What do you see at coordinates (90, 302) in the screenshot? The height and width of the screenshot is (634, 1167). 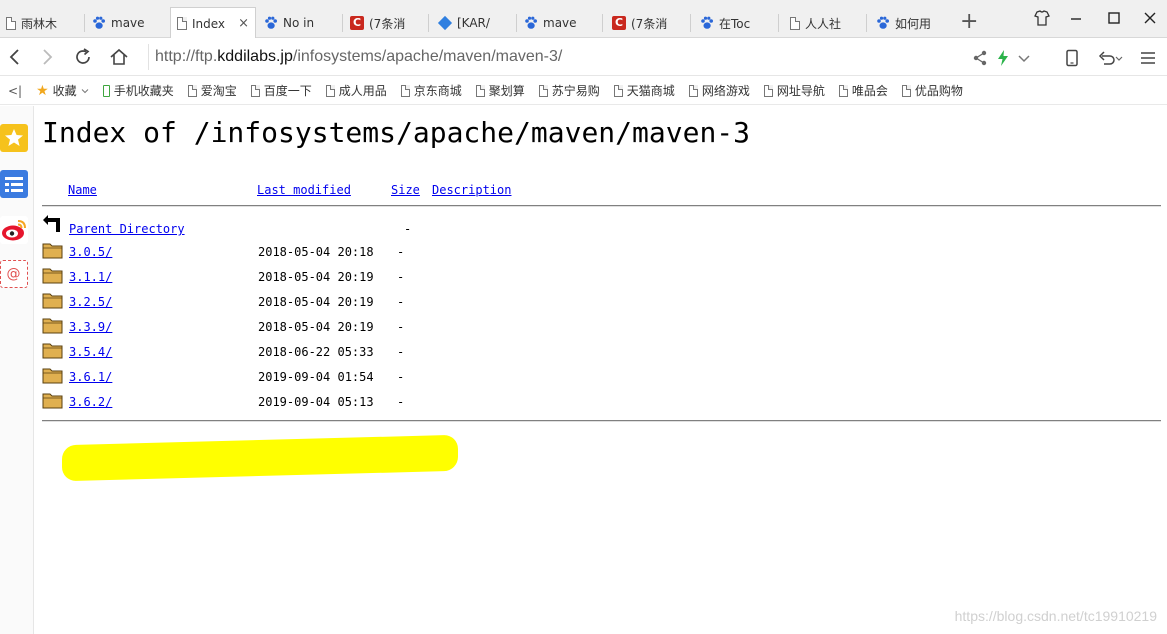 I see `directory-link: 3.2.5/` at bounding box center [90, 302].